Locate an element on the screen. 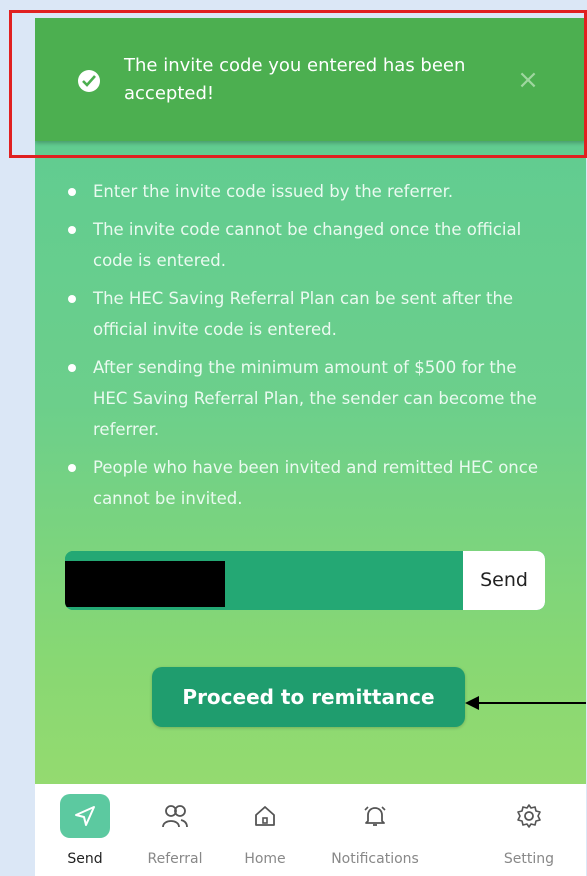 The image size is (587, 876). send-code-button: Send is located at coordinates (504, 580).